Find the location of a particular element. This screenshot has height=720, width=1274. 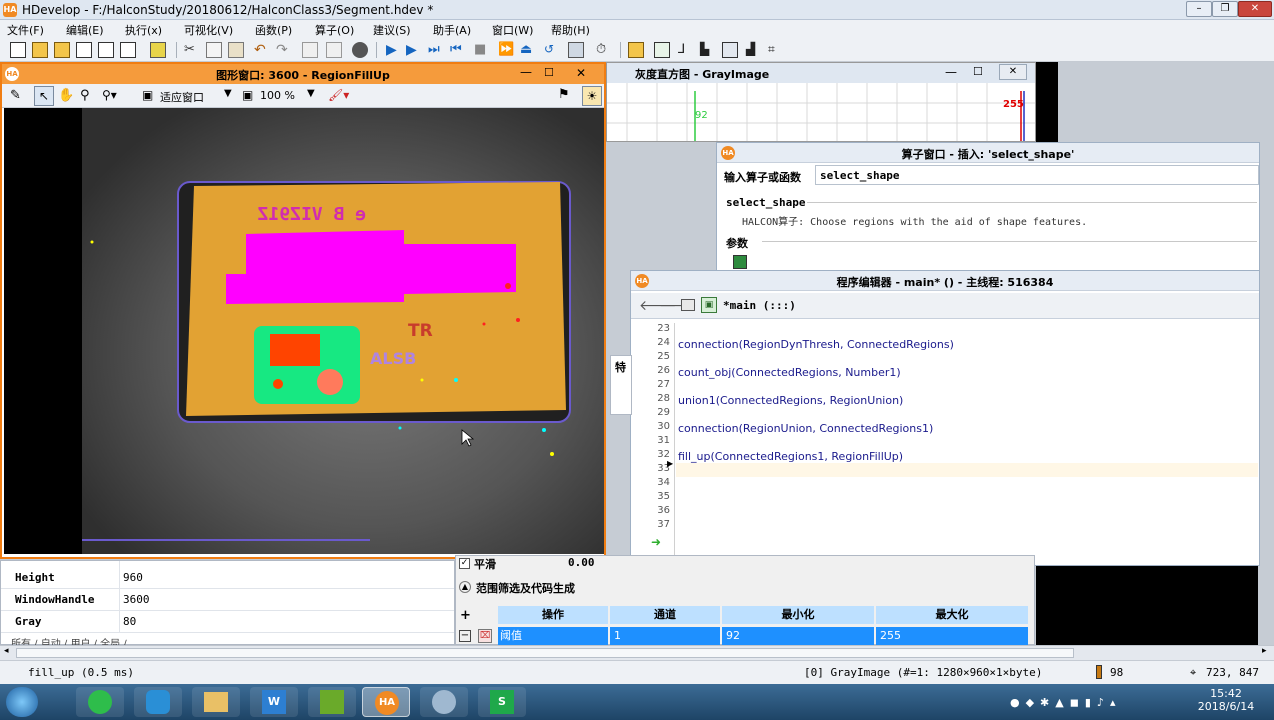

graphics-close-button: ✕ is located at coordinates (581, 73).